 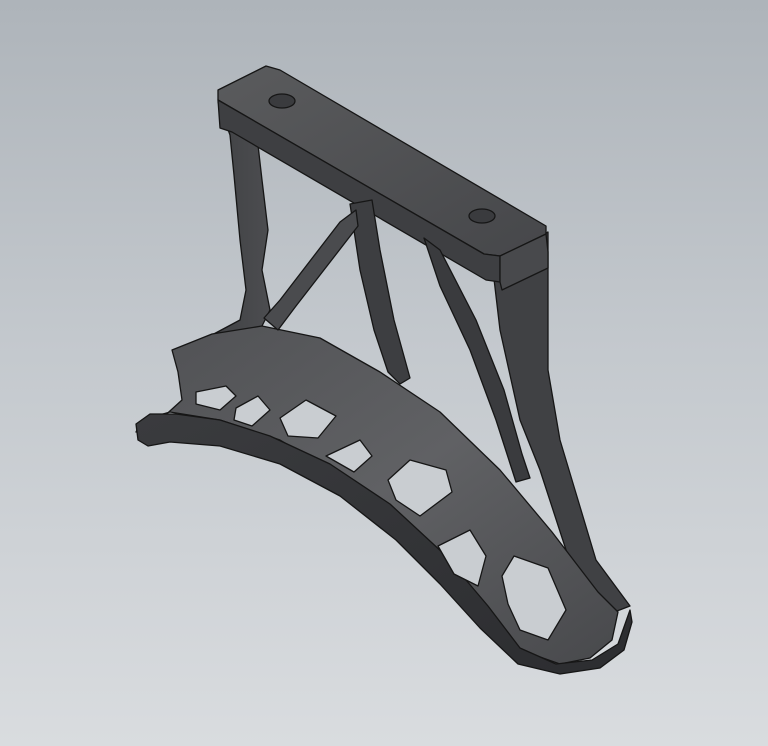 What do you see at coordinates (311, 270) in the screenshot?
I see `diagonal-strut-left` at bounding box center [311, 270].